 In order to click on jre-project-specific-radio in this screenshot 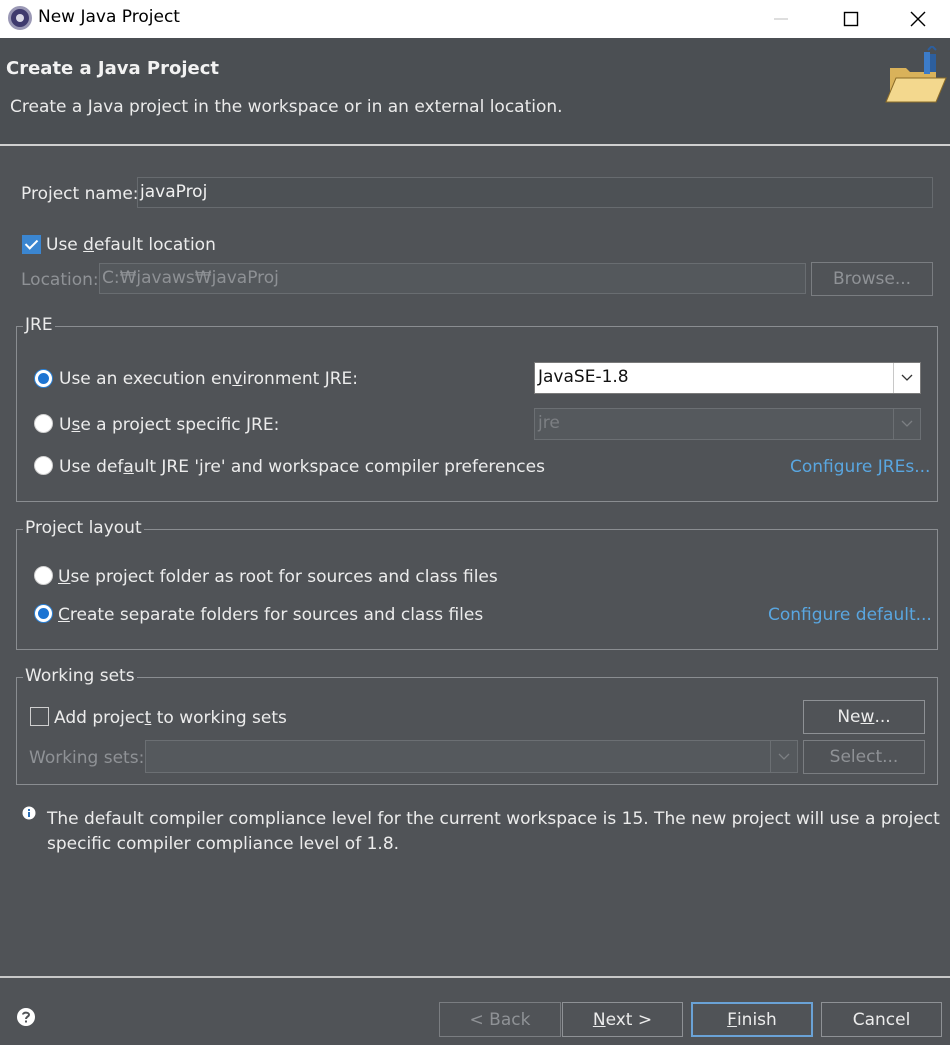, I will do `click(43, 423)`.